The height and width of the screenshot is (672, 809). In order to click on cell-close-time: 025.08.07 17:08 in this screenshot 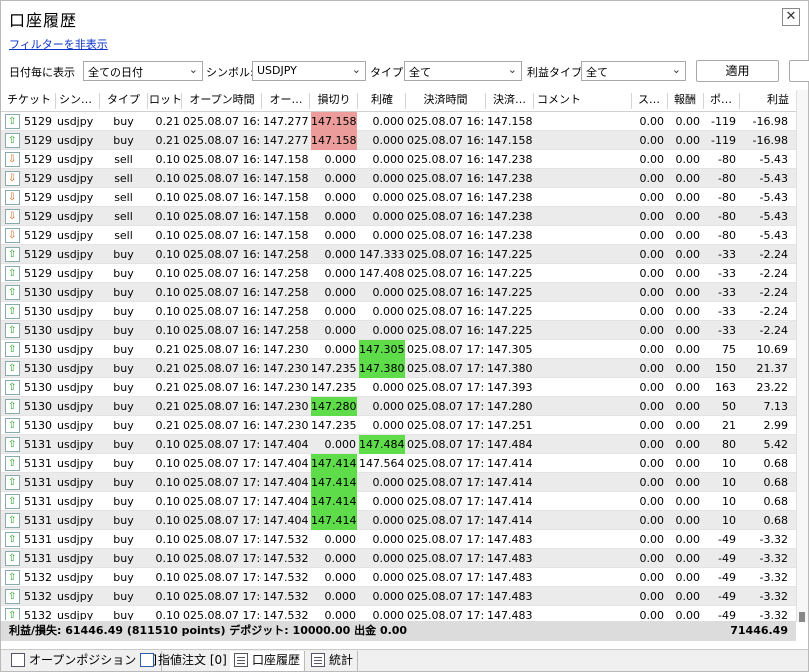, I will do `click(445, 368)`.